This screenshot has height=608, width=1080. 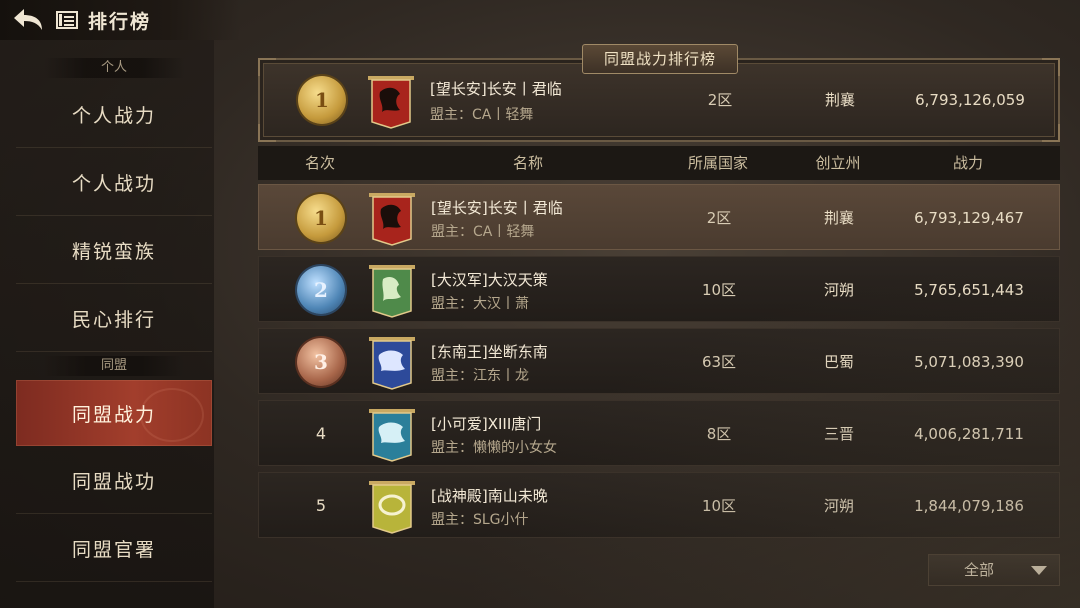 What do you see at coordinates (114, 68) in the screenshot?
I see `section-label-personal: 个人` at bounding box center [114, 68].